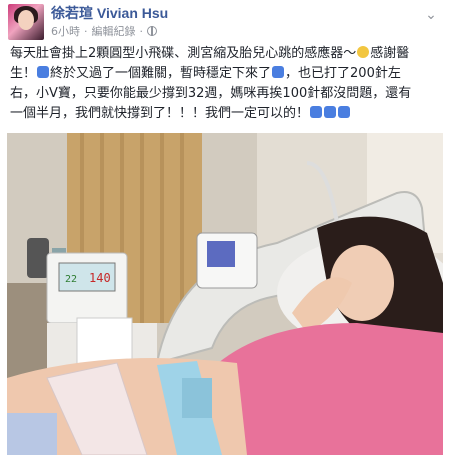  What do you see at coordinates (43, 72) in the screenshot?
I see `pray-emoji` at bounding box center [43, 72].